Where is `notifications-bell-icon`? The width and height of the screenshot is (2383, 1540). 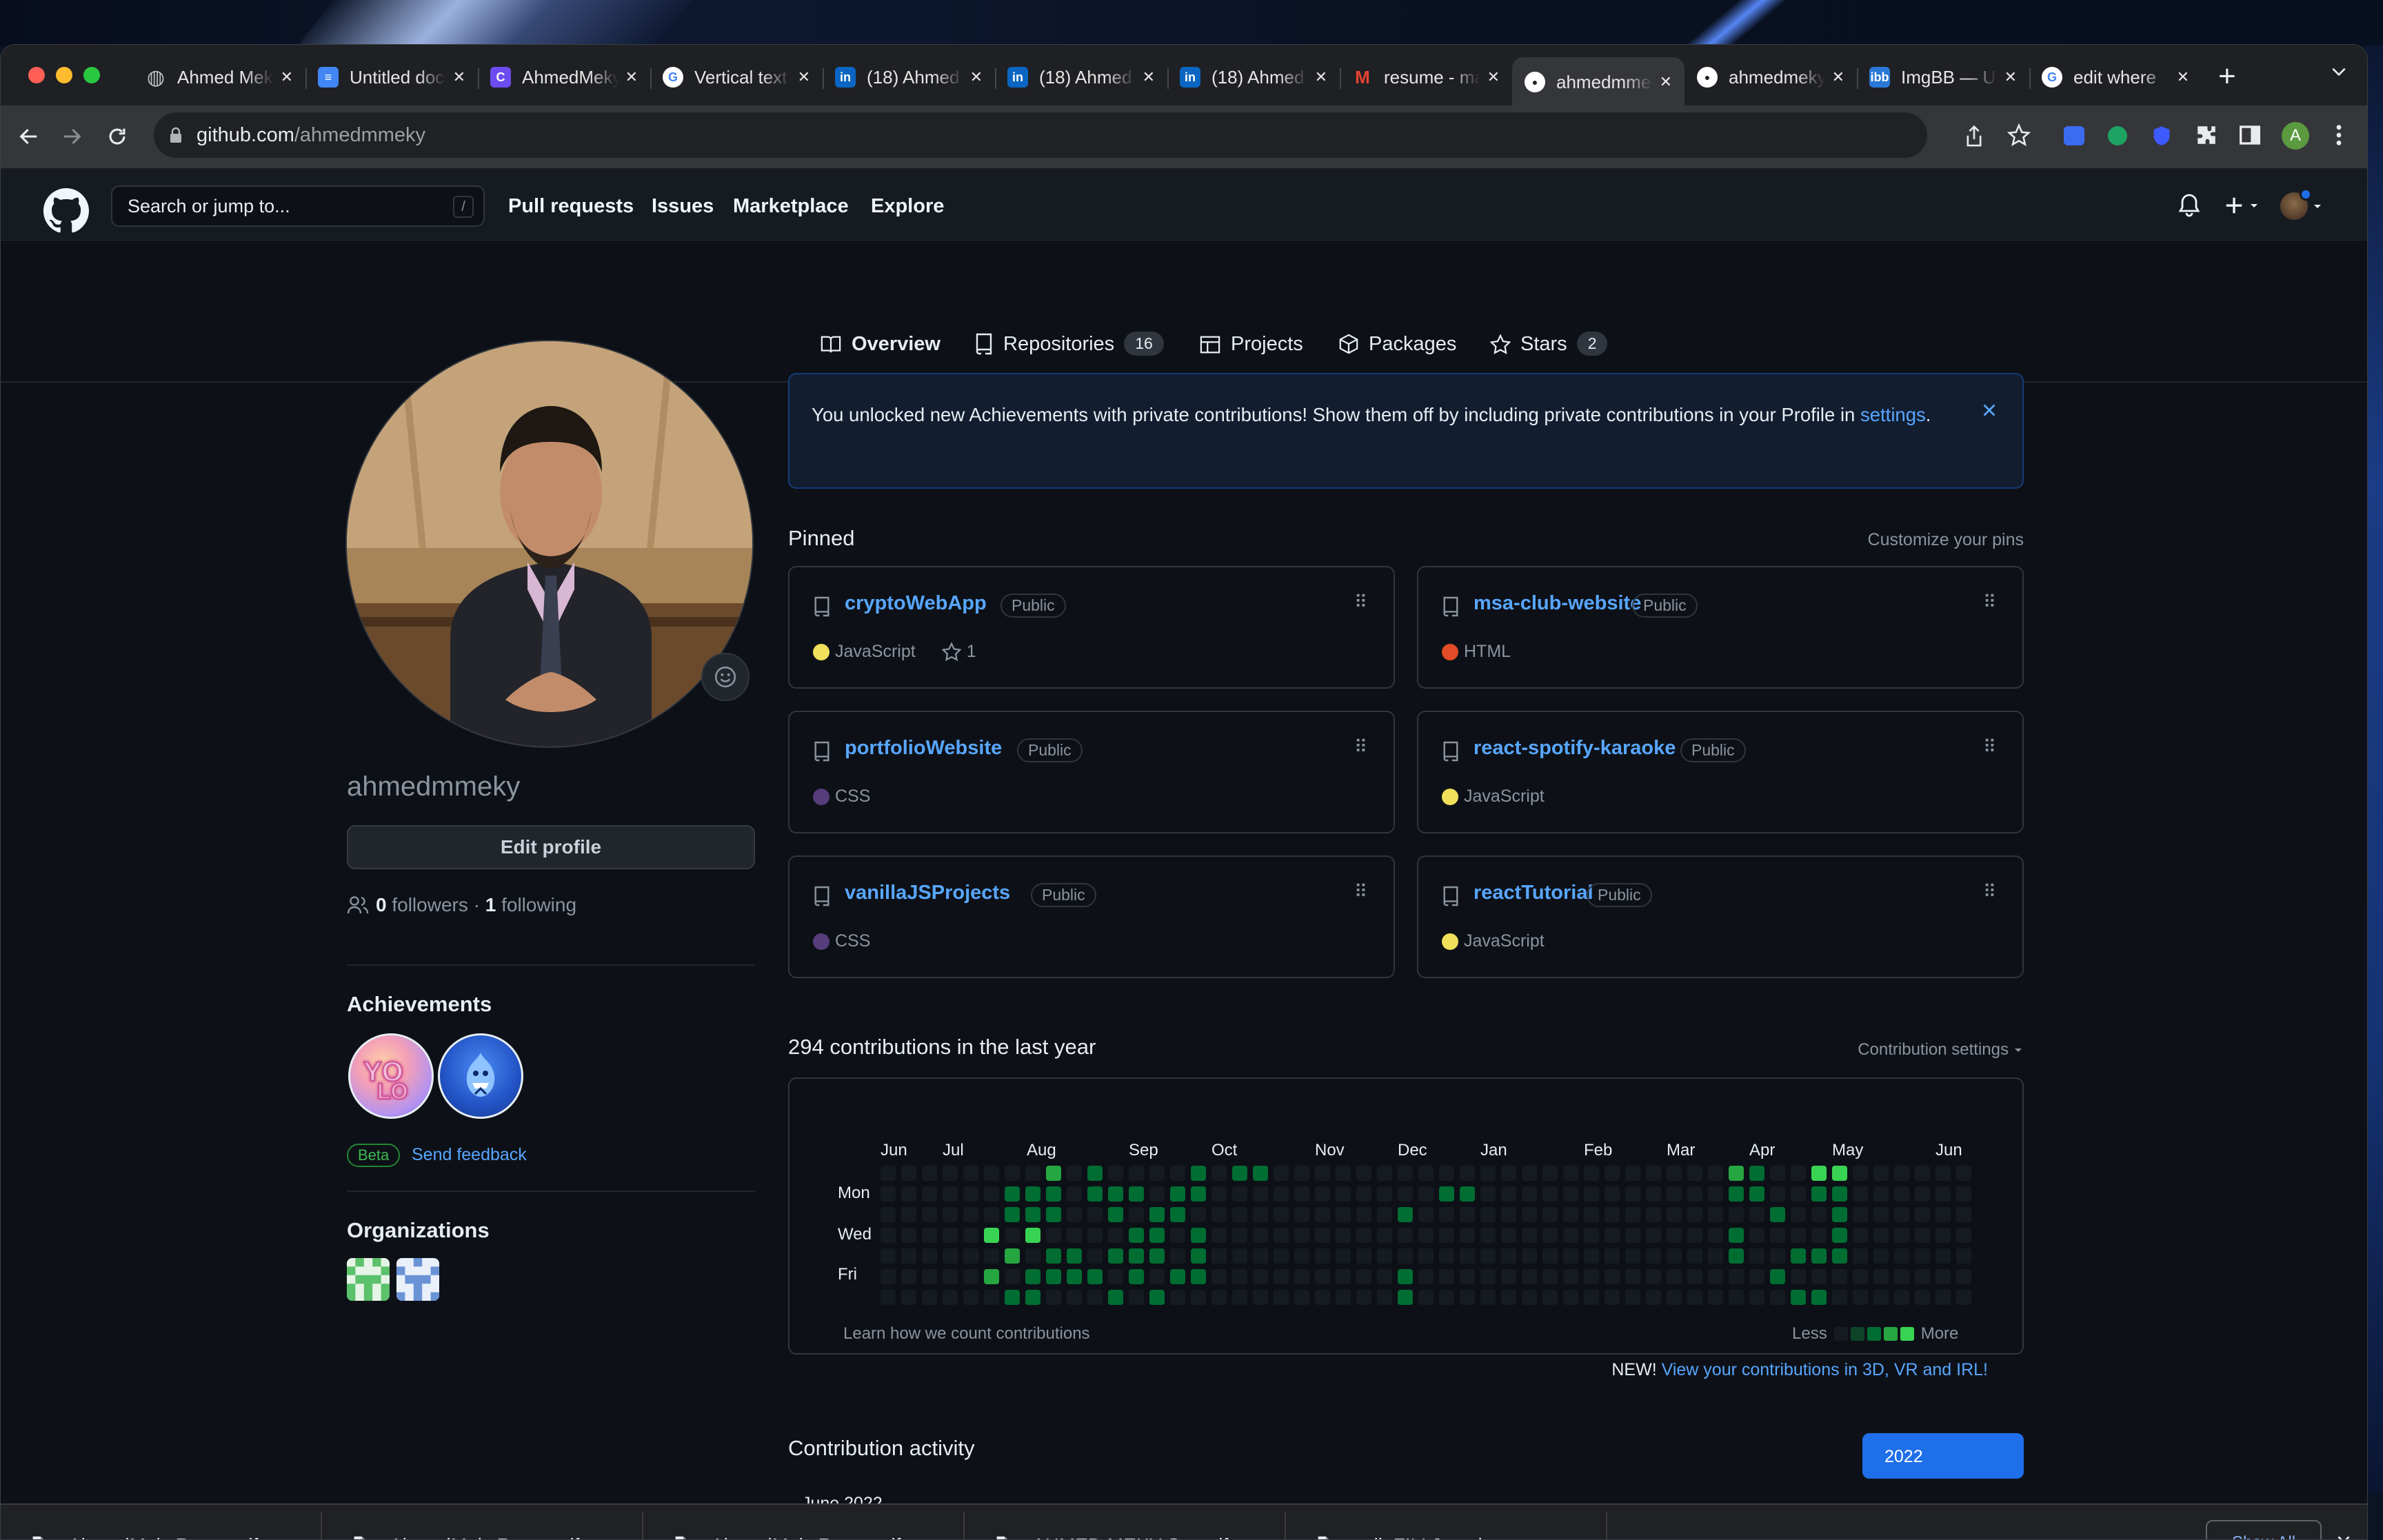 notifications-bell-icon is located at coordinates (2189, 207).